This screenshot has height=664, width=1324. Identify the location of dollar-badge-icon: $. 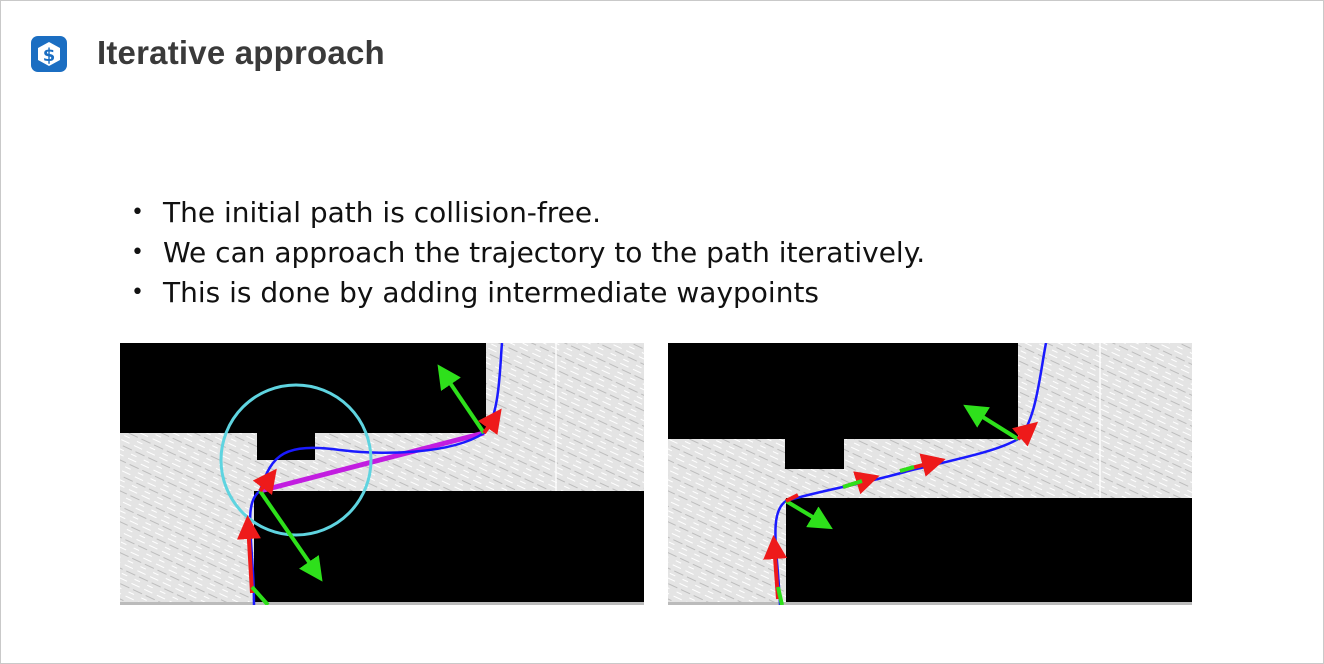
(49, 54).